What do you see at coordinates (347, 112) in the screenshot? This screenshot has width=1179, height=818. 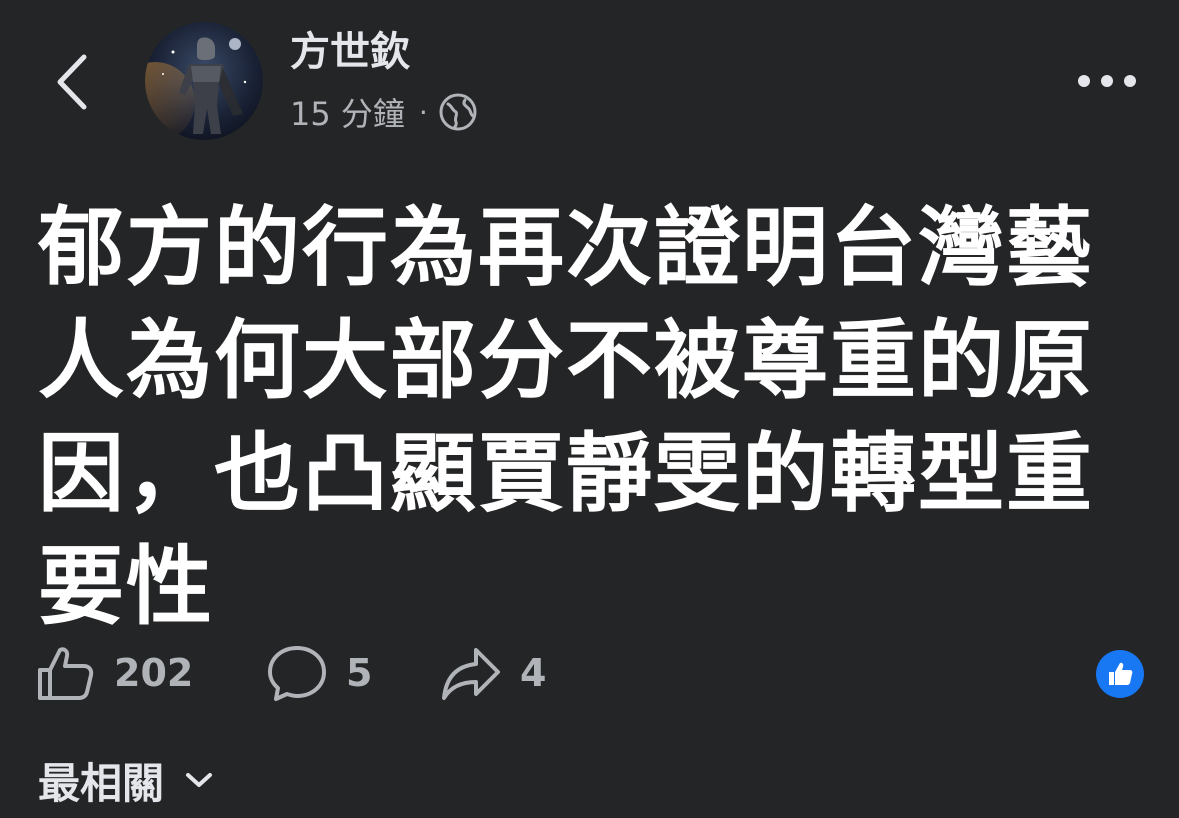 I see `post-timestamp: 15 分鐘` at bounding box center [347, 112].